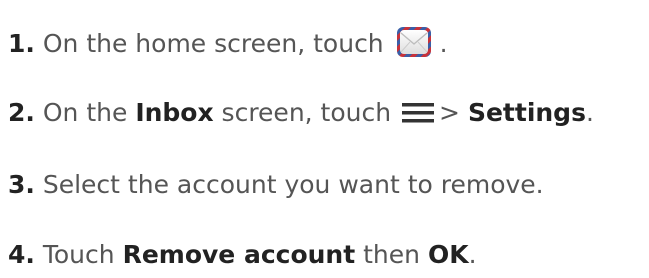 The image size is (649, 278). Describe the element at coordinates (418, 112) in the screenshot. I see `menu-icon` at that location.